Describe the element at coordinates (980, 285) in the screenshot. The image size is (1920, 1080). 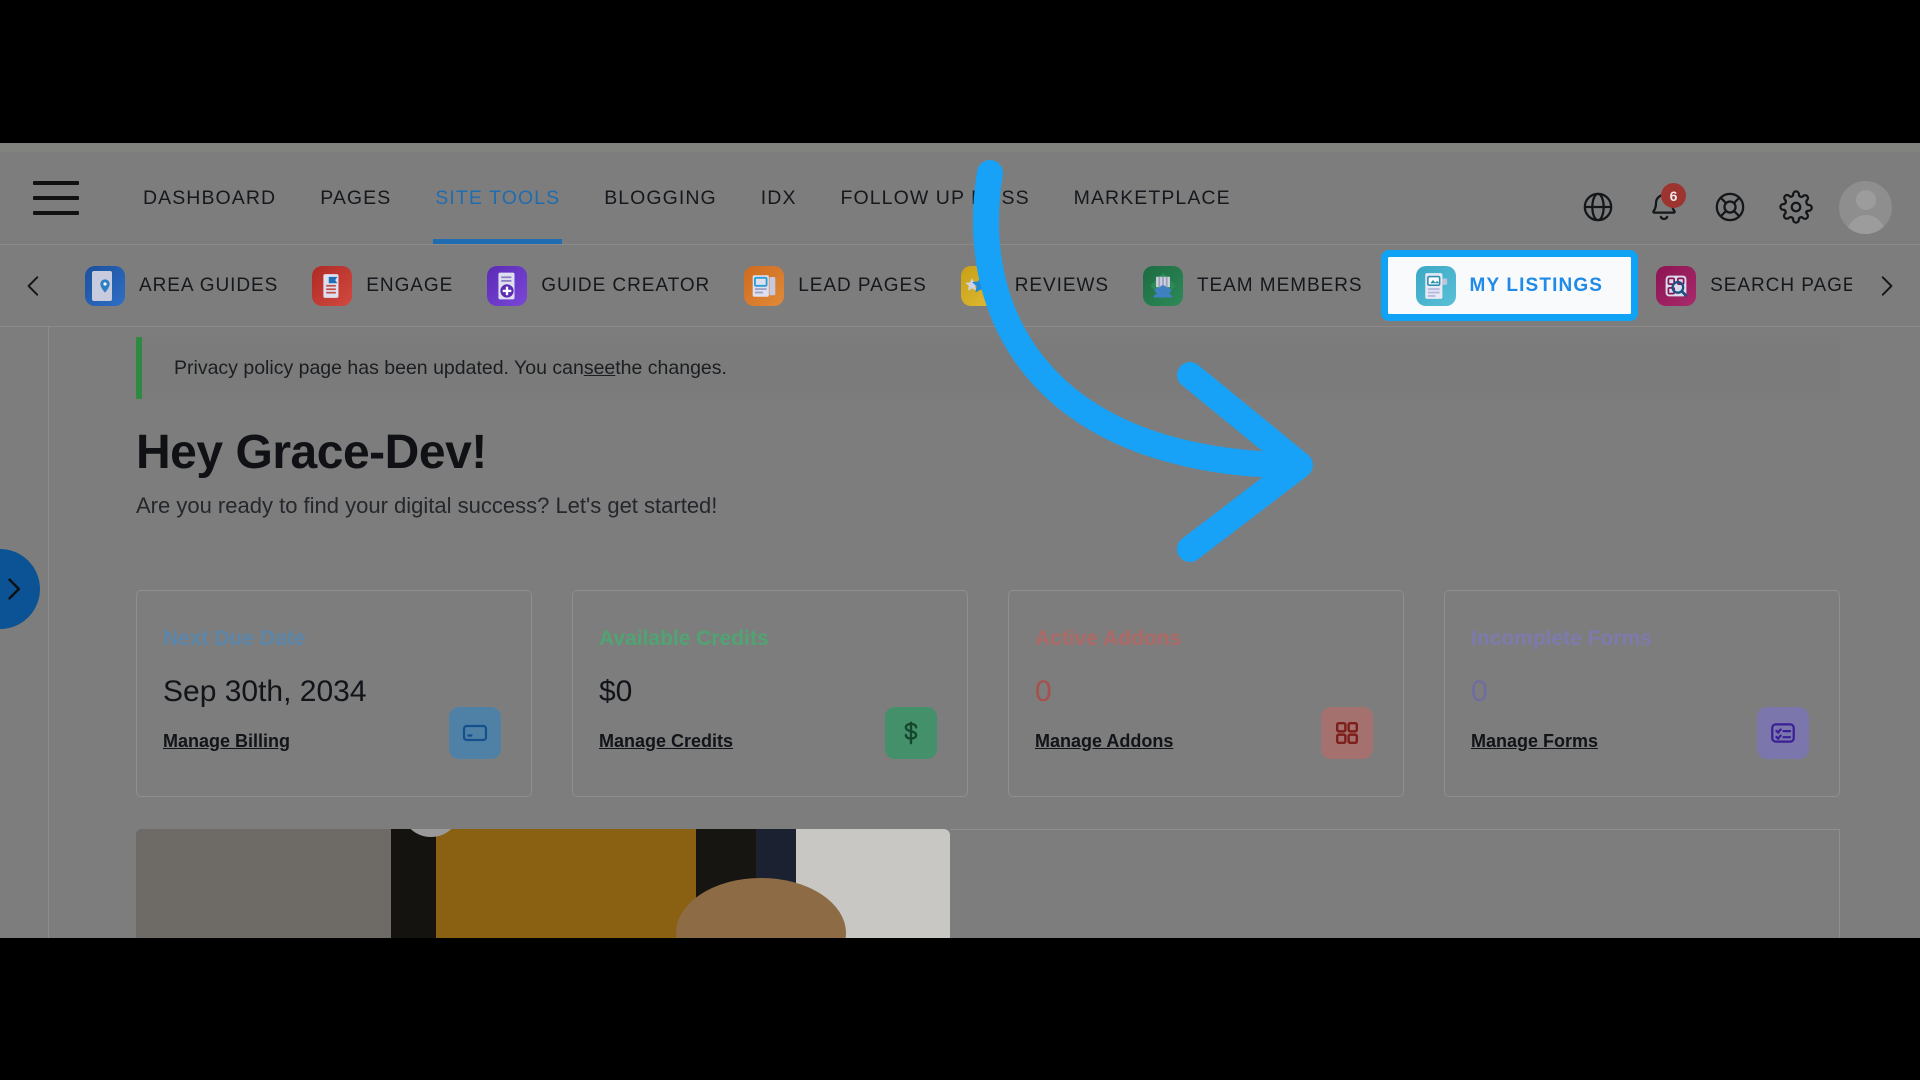
I see `reviews-icon` at that location.